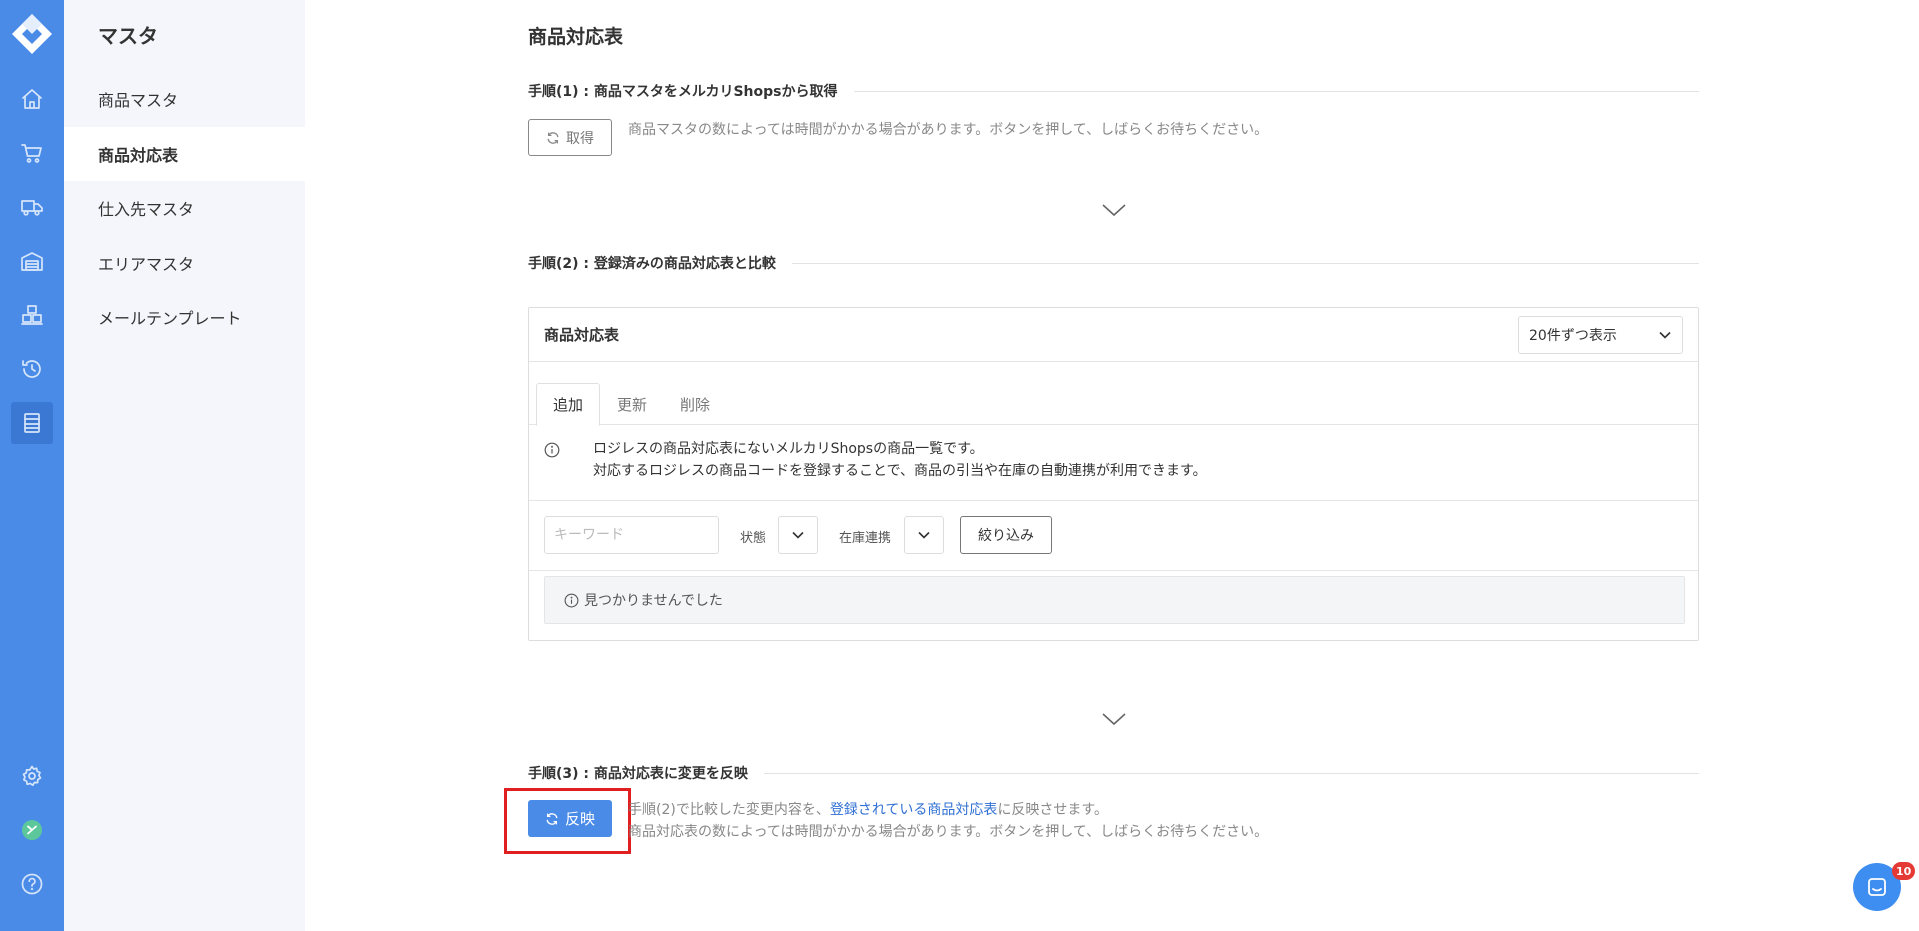  I want to click on fetch-button: 取得, so click(570, 137).